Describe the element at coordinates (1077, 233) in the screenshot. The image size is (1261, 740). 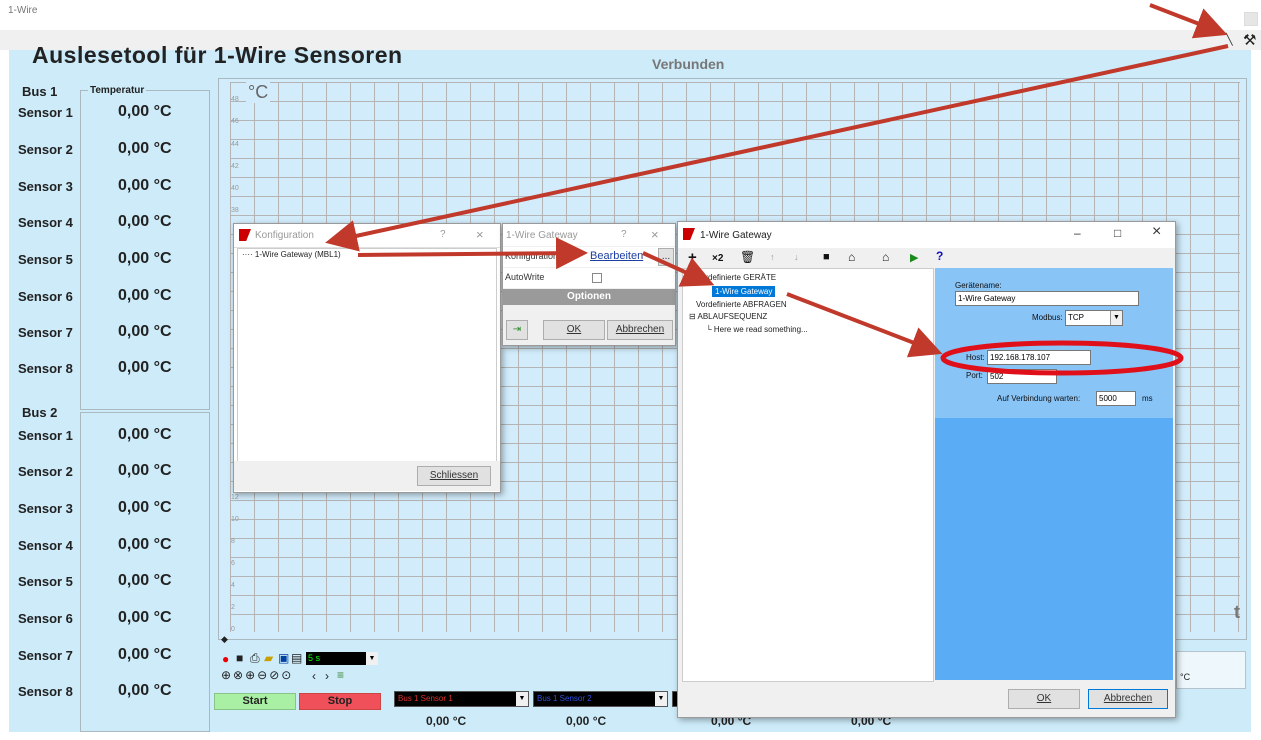
I see `minimize-icon: –` at that location.